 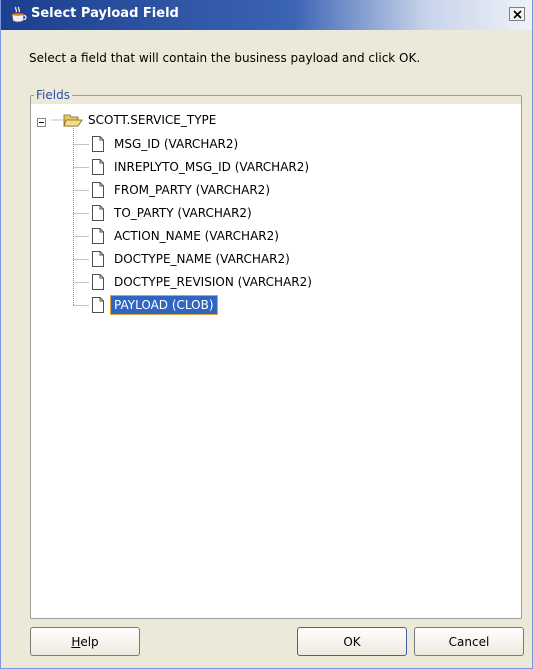 I want to click on tree-item: DOCTYPE_NAME (VARCHAR2), so click(x=192, y=259).